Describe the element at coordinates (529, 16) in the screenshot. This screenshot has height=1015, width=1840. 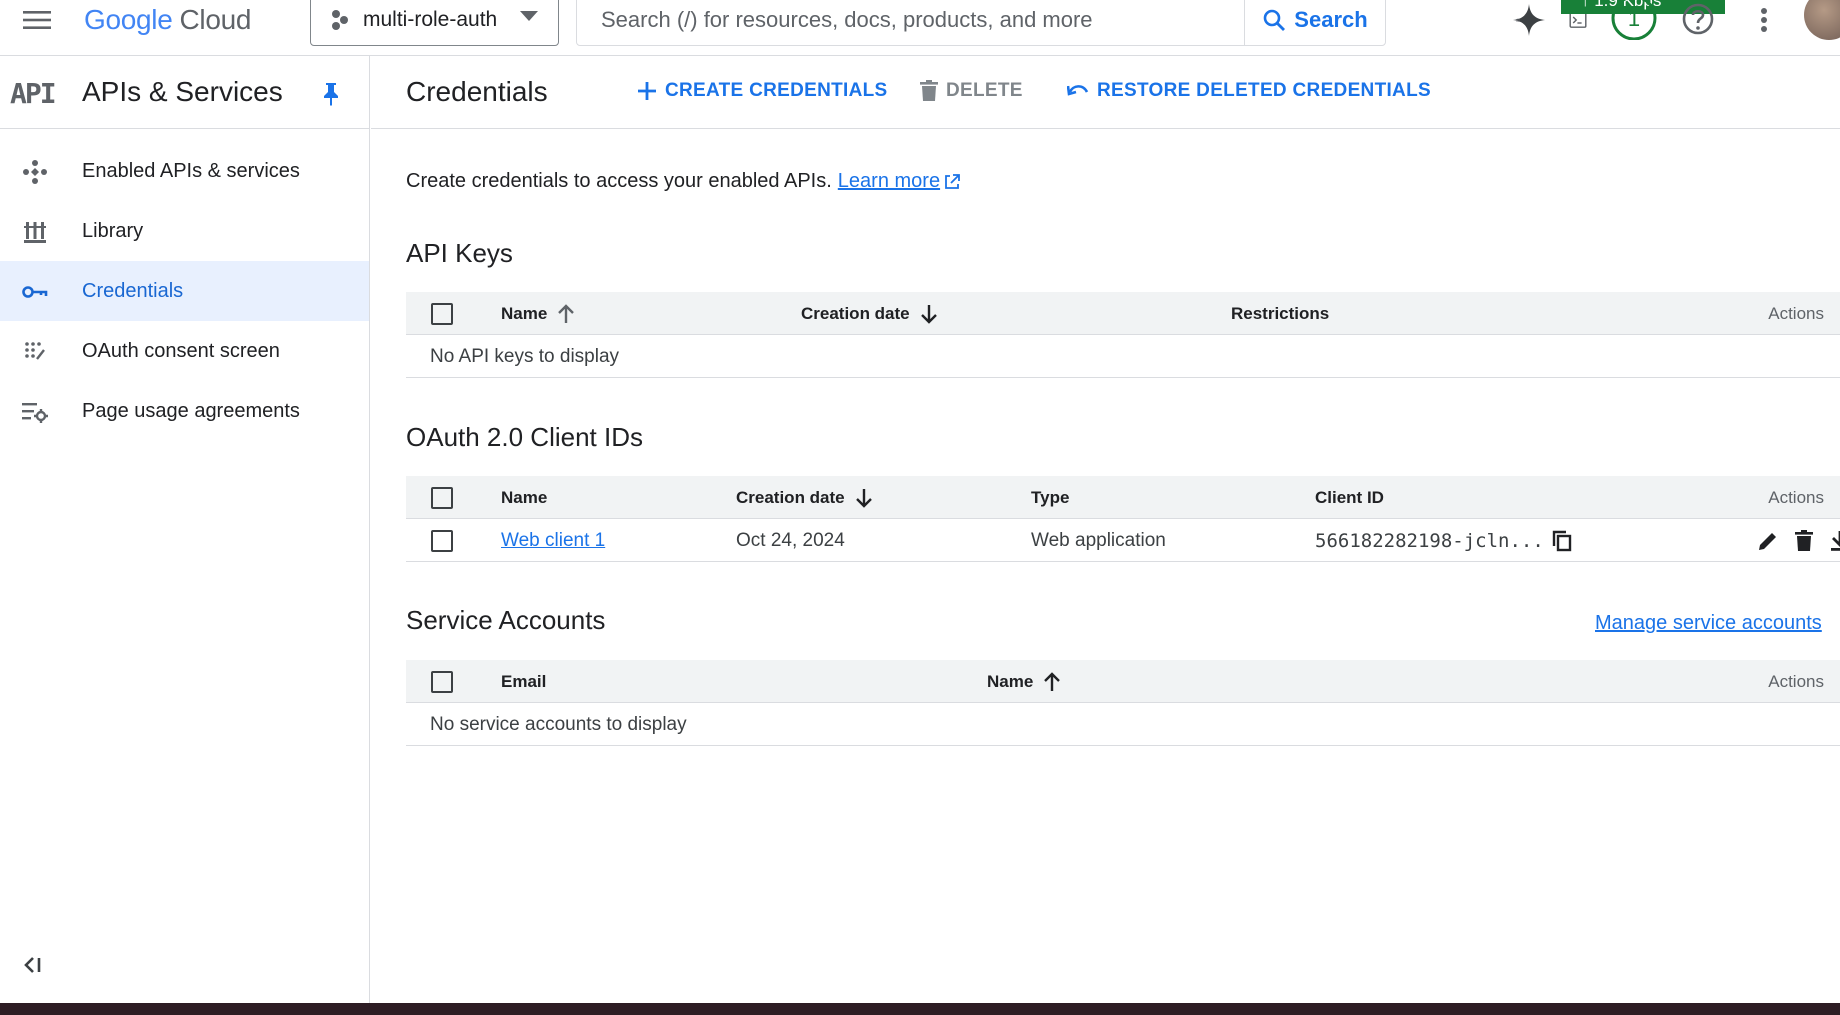
I see `caret-down-icon` at that location.